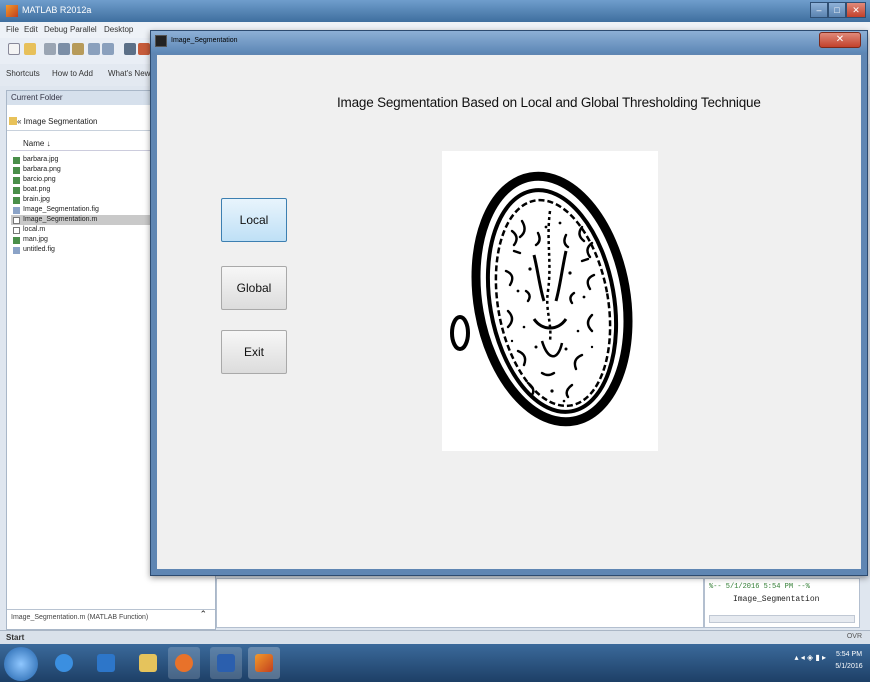 Image resolution: width=870 pixels, height=682 pixels. What do you see at coordinates (849, 654) in the screenshot?
I see `clock-time: 5:54 PM` at bounding box center [849, 654].